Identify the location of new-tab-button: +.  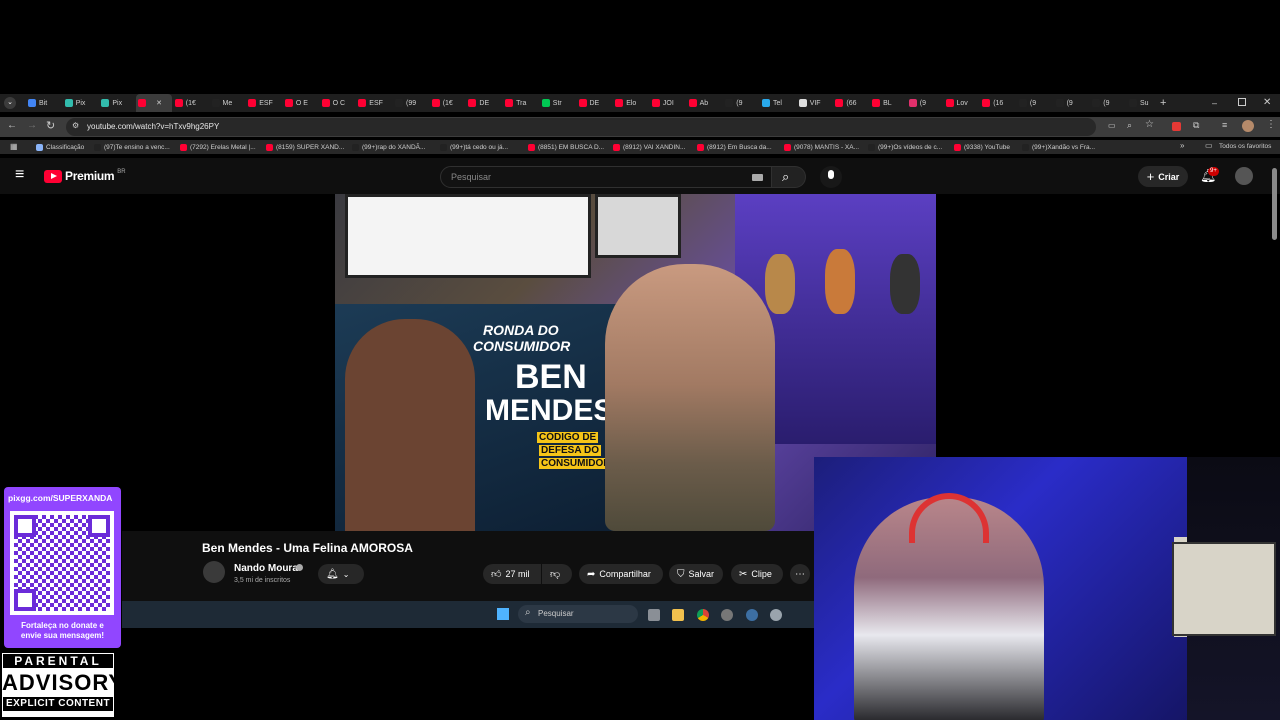
(1163, 103).